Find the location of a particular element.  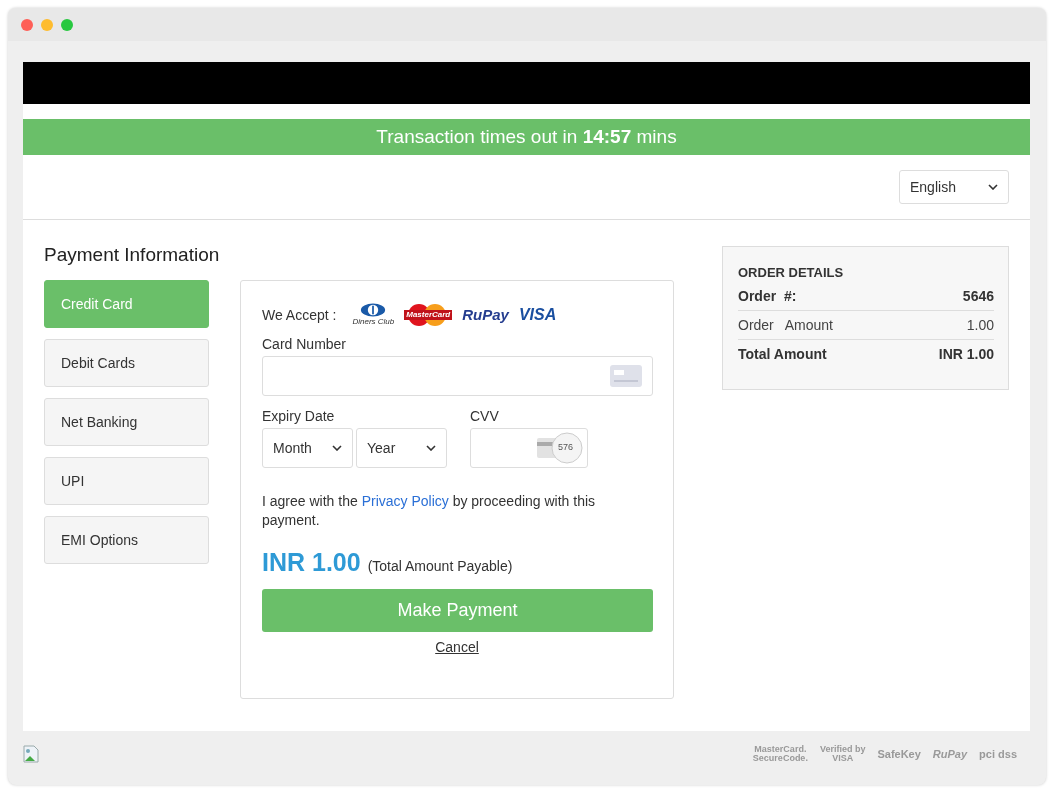

month-select: Month is located at coordinates (307, 448).